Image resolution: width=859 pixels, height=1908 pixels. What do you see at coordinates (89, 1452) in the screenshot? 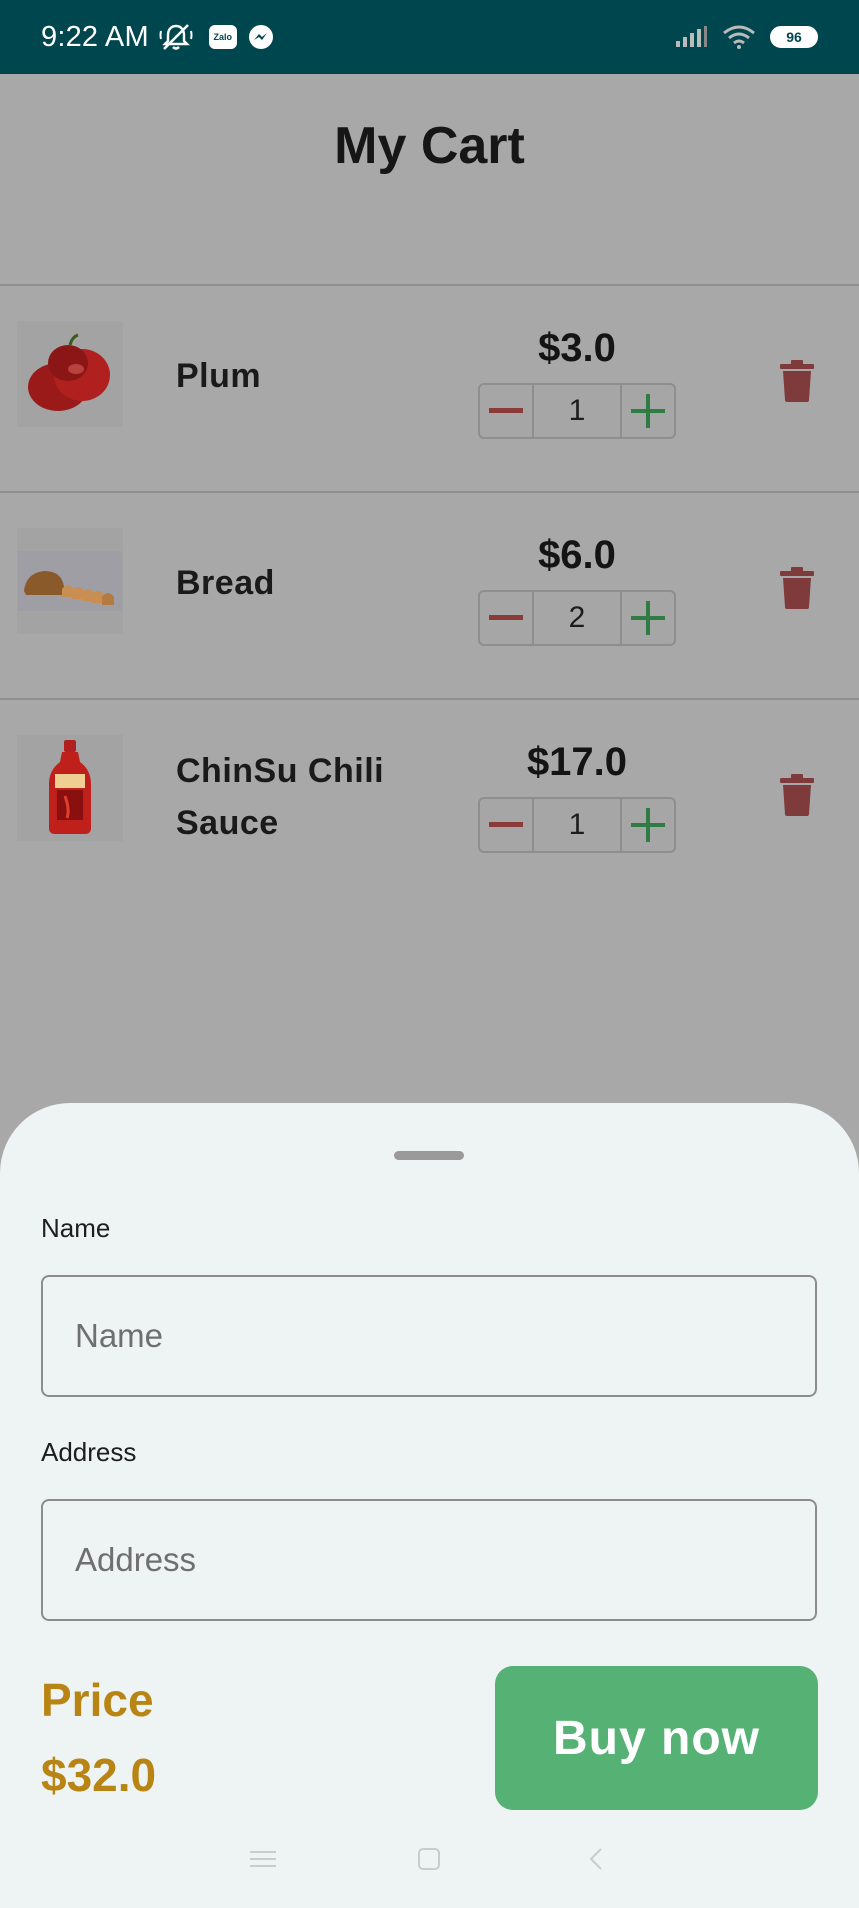
I see `address-label: Address` at bounding box center [89, 1452].